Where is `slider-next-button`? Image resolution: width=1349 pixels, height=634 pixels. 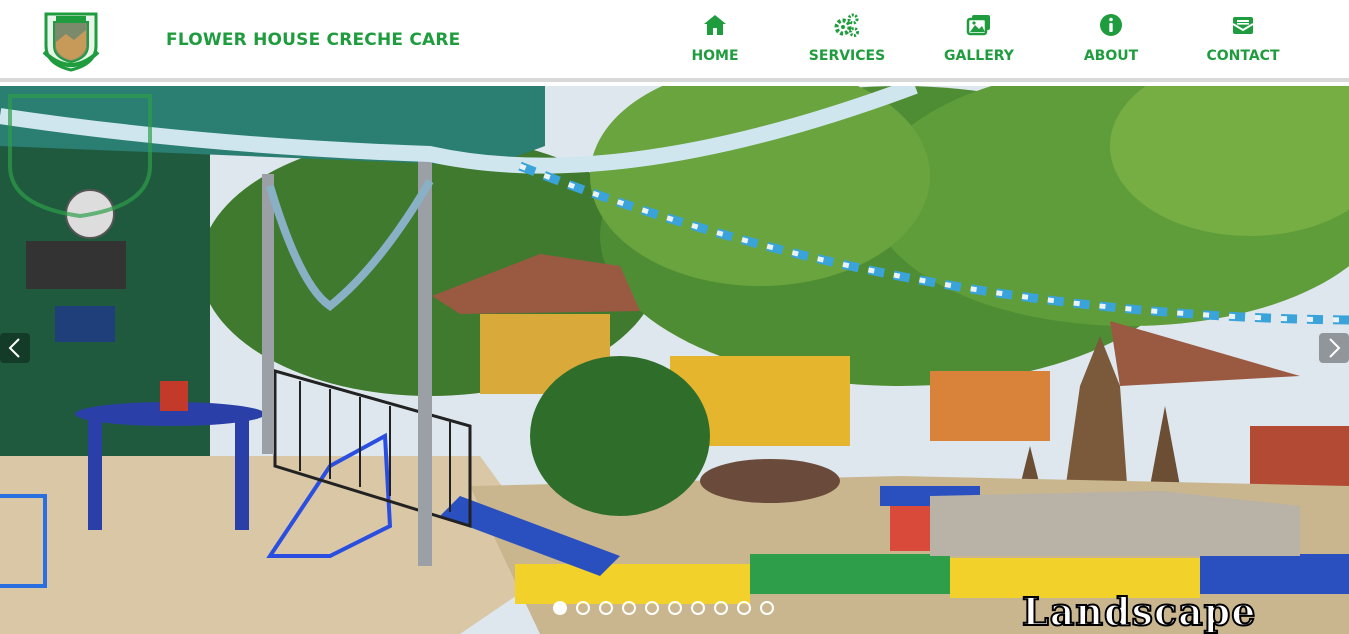
slider-next-button is located at coordinates (1334, 348).